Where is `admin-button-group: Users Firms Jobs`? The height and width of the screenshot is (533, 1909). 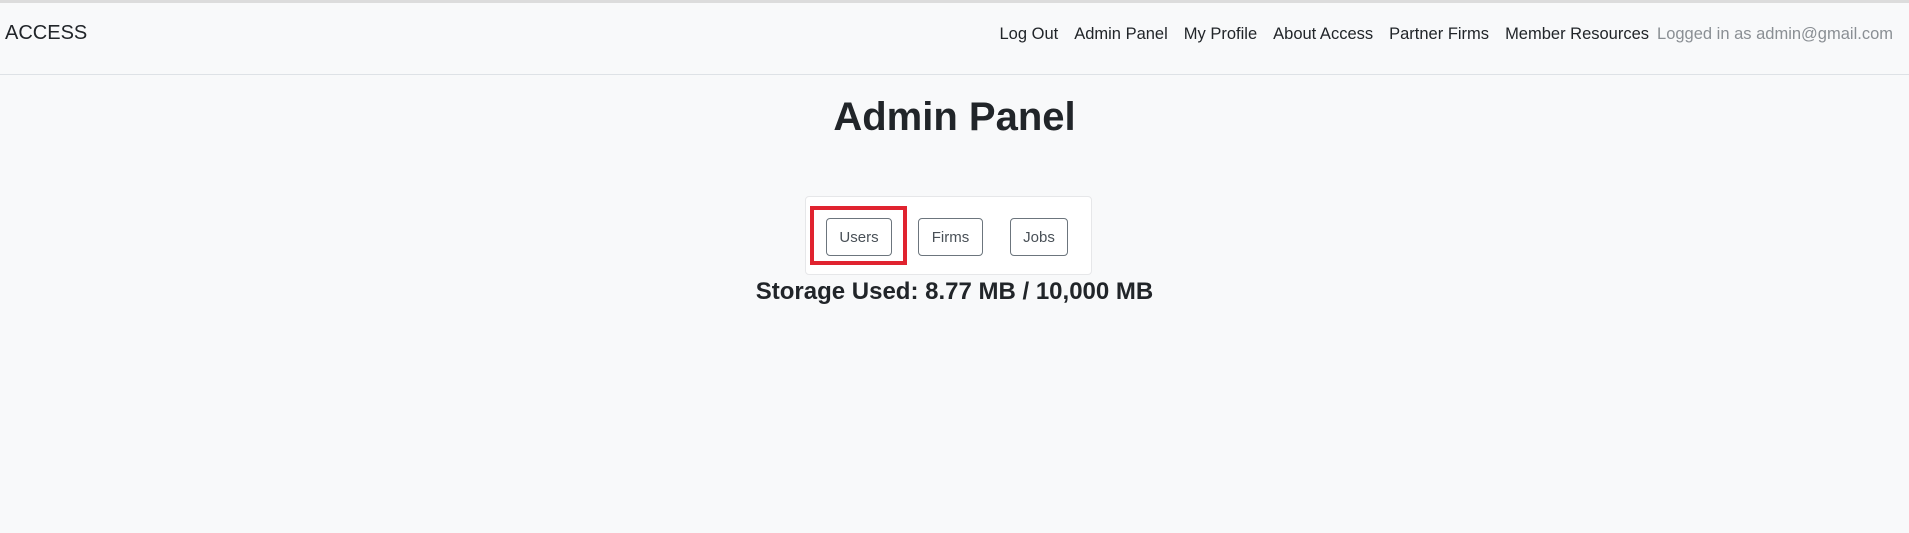
admin-button-group: Users Firms Jobs is located at coordinates (948, 235).